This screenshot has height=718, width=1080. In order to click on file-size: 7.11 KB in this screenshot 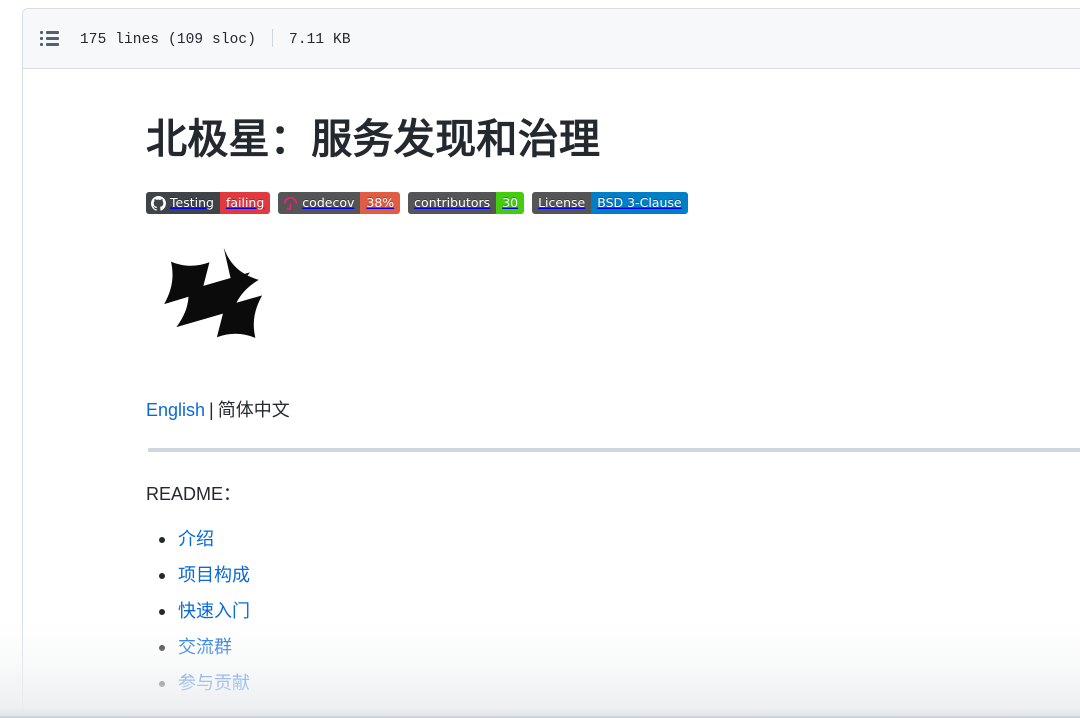, I will do `click(320, 40)`.